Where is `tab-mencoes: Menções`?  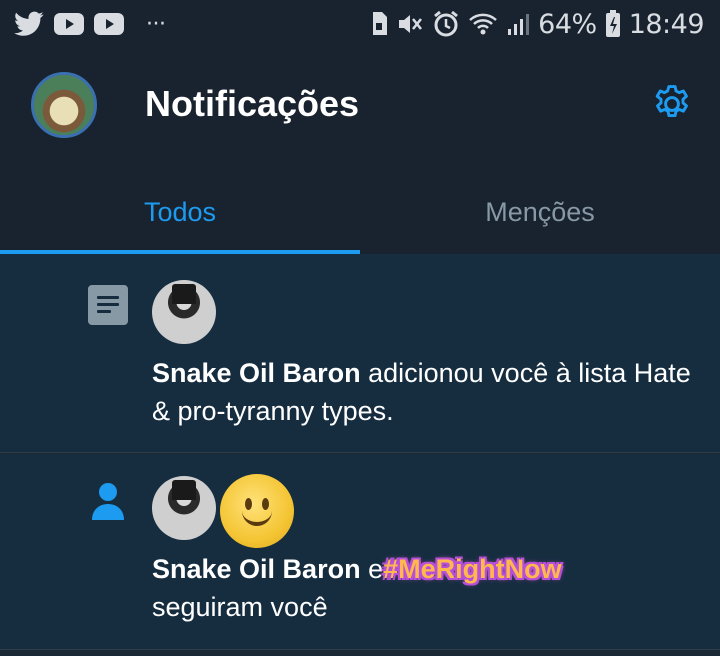
tab-mencoes: Menções is located at coordinates (540, 212).